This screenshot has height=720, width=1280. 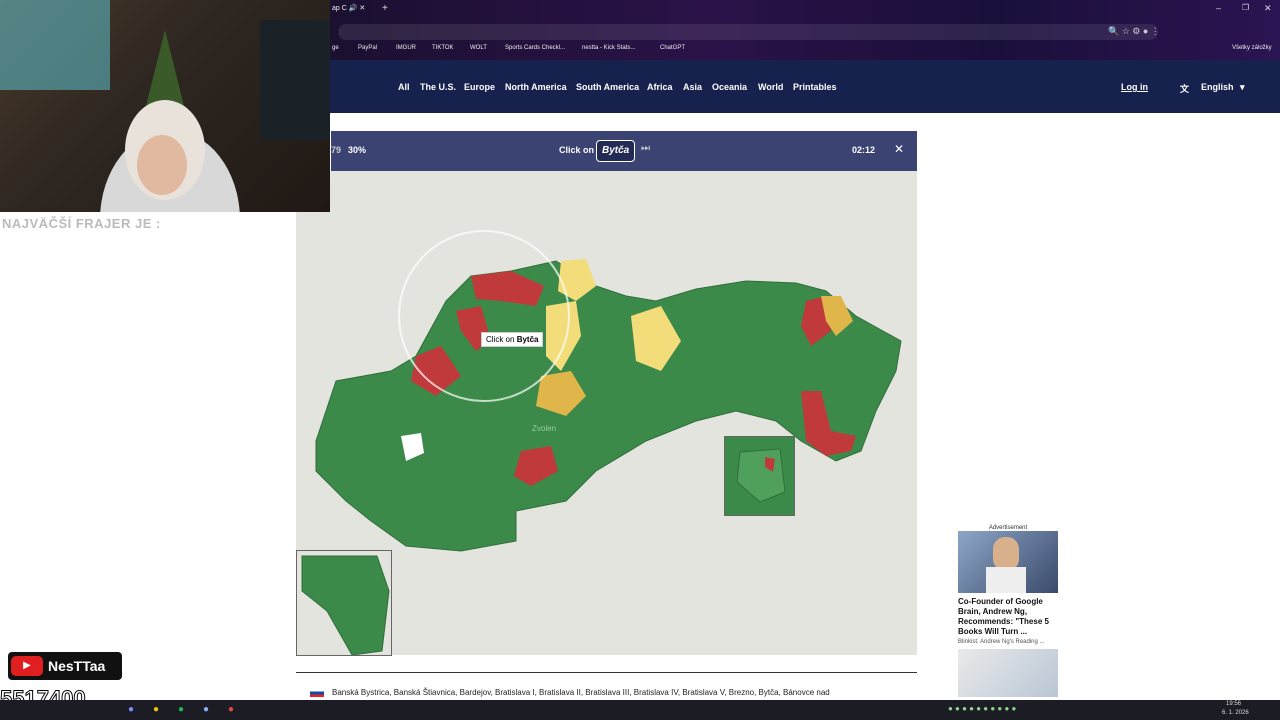 I want to click on overlay-text: NAJVÄČŠÍ FRAJER JE :, so click(x=81, y=223).